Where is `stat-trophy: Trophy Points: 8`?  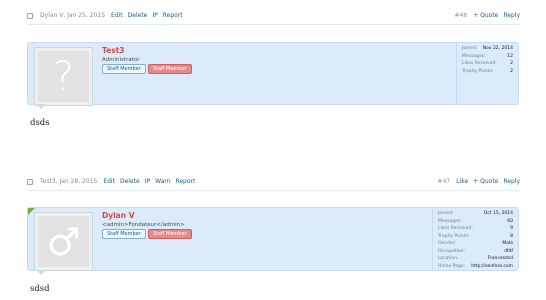 stat-trophy: Trophy Points: 8 is located at coordinates (475, 236).